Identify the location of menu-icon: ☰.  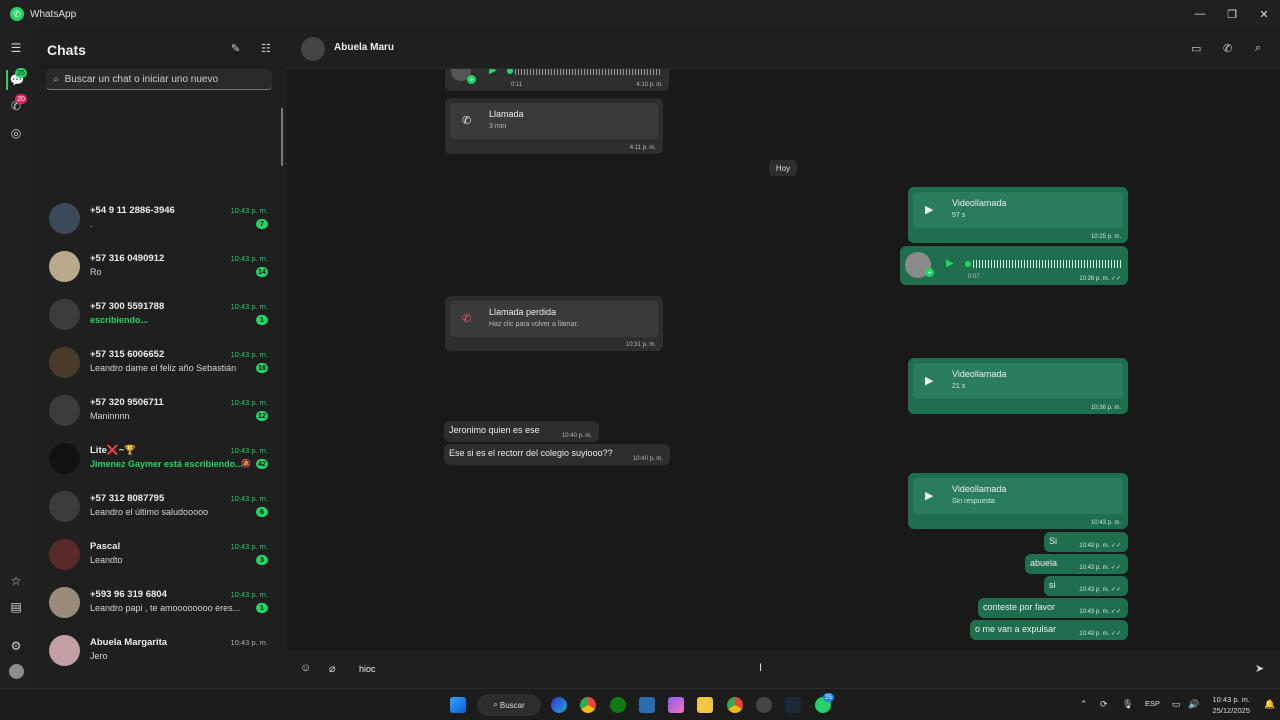
(16, 48).